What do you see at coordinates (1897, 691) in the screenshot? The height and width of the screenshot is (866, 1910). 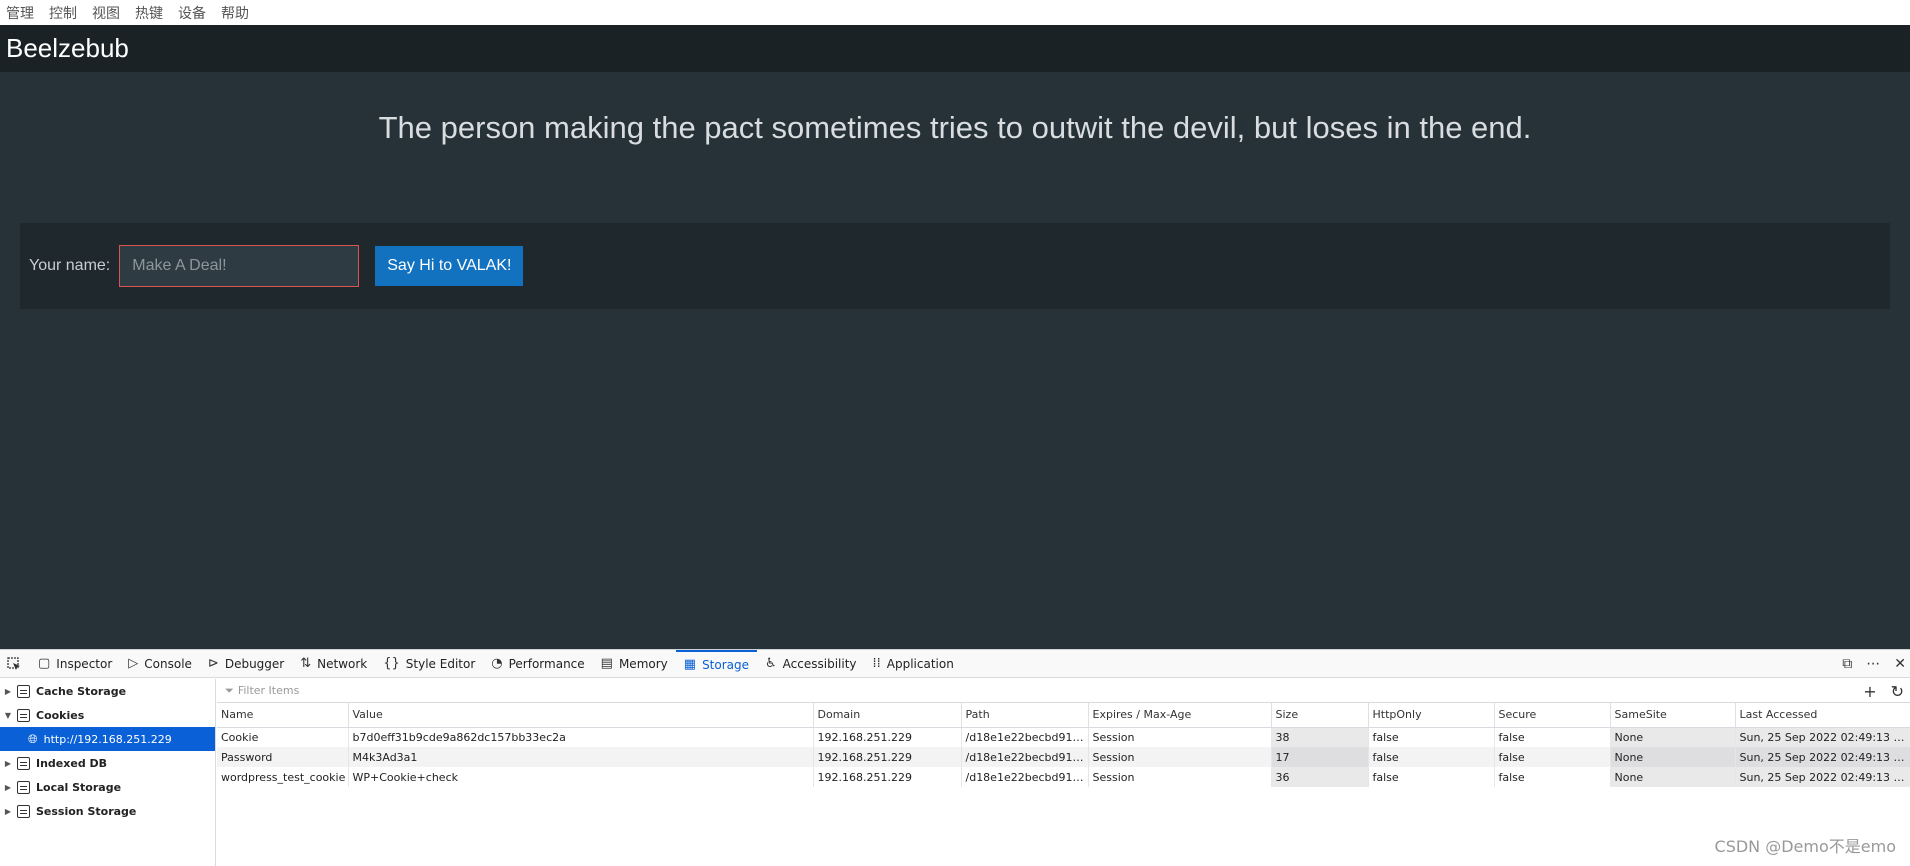 I see `refresh-icon: ↻` at bounding box center [1897, 691].